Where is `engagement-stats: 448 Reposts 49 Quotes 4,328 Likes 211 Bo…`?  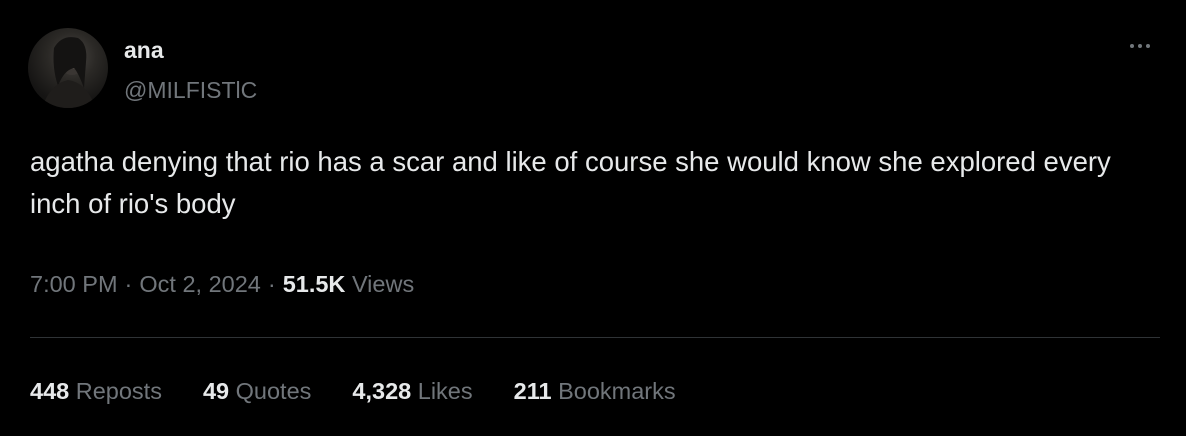 engagement-stats: 448 Reposts 49 Quotes 4,328 Likes 211 Bo… is located at coordinates (373, 391).